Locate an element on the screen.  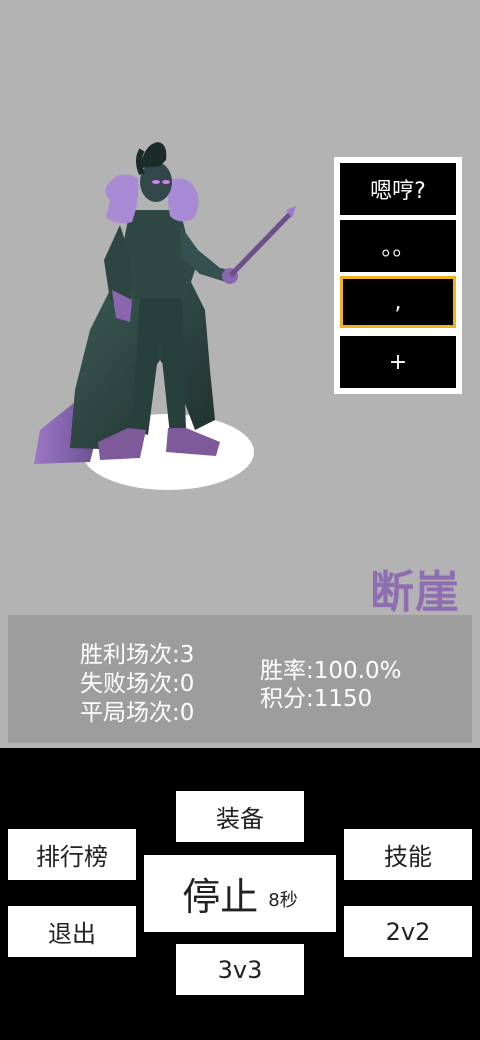
stop-match-button: 停止 8秒 is located at coordinates (240, 893).